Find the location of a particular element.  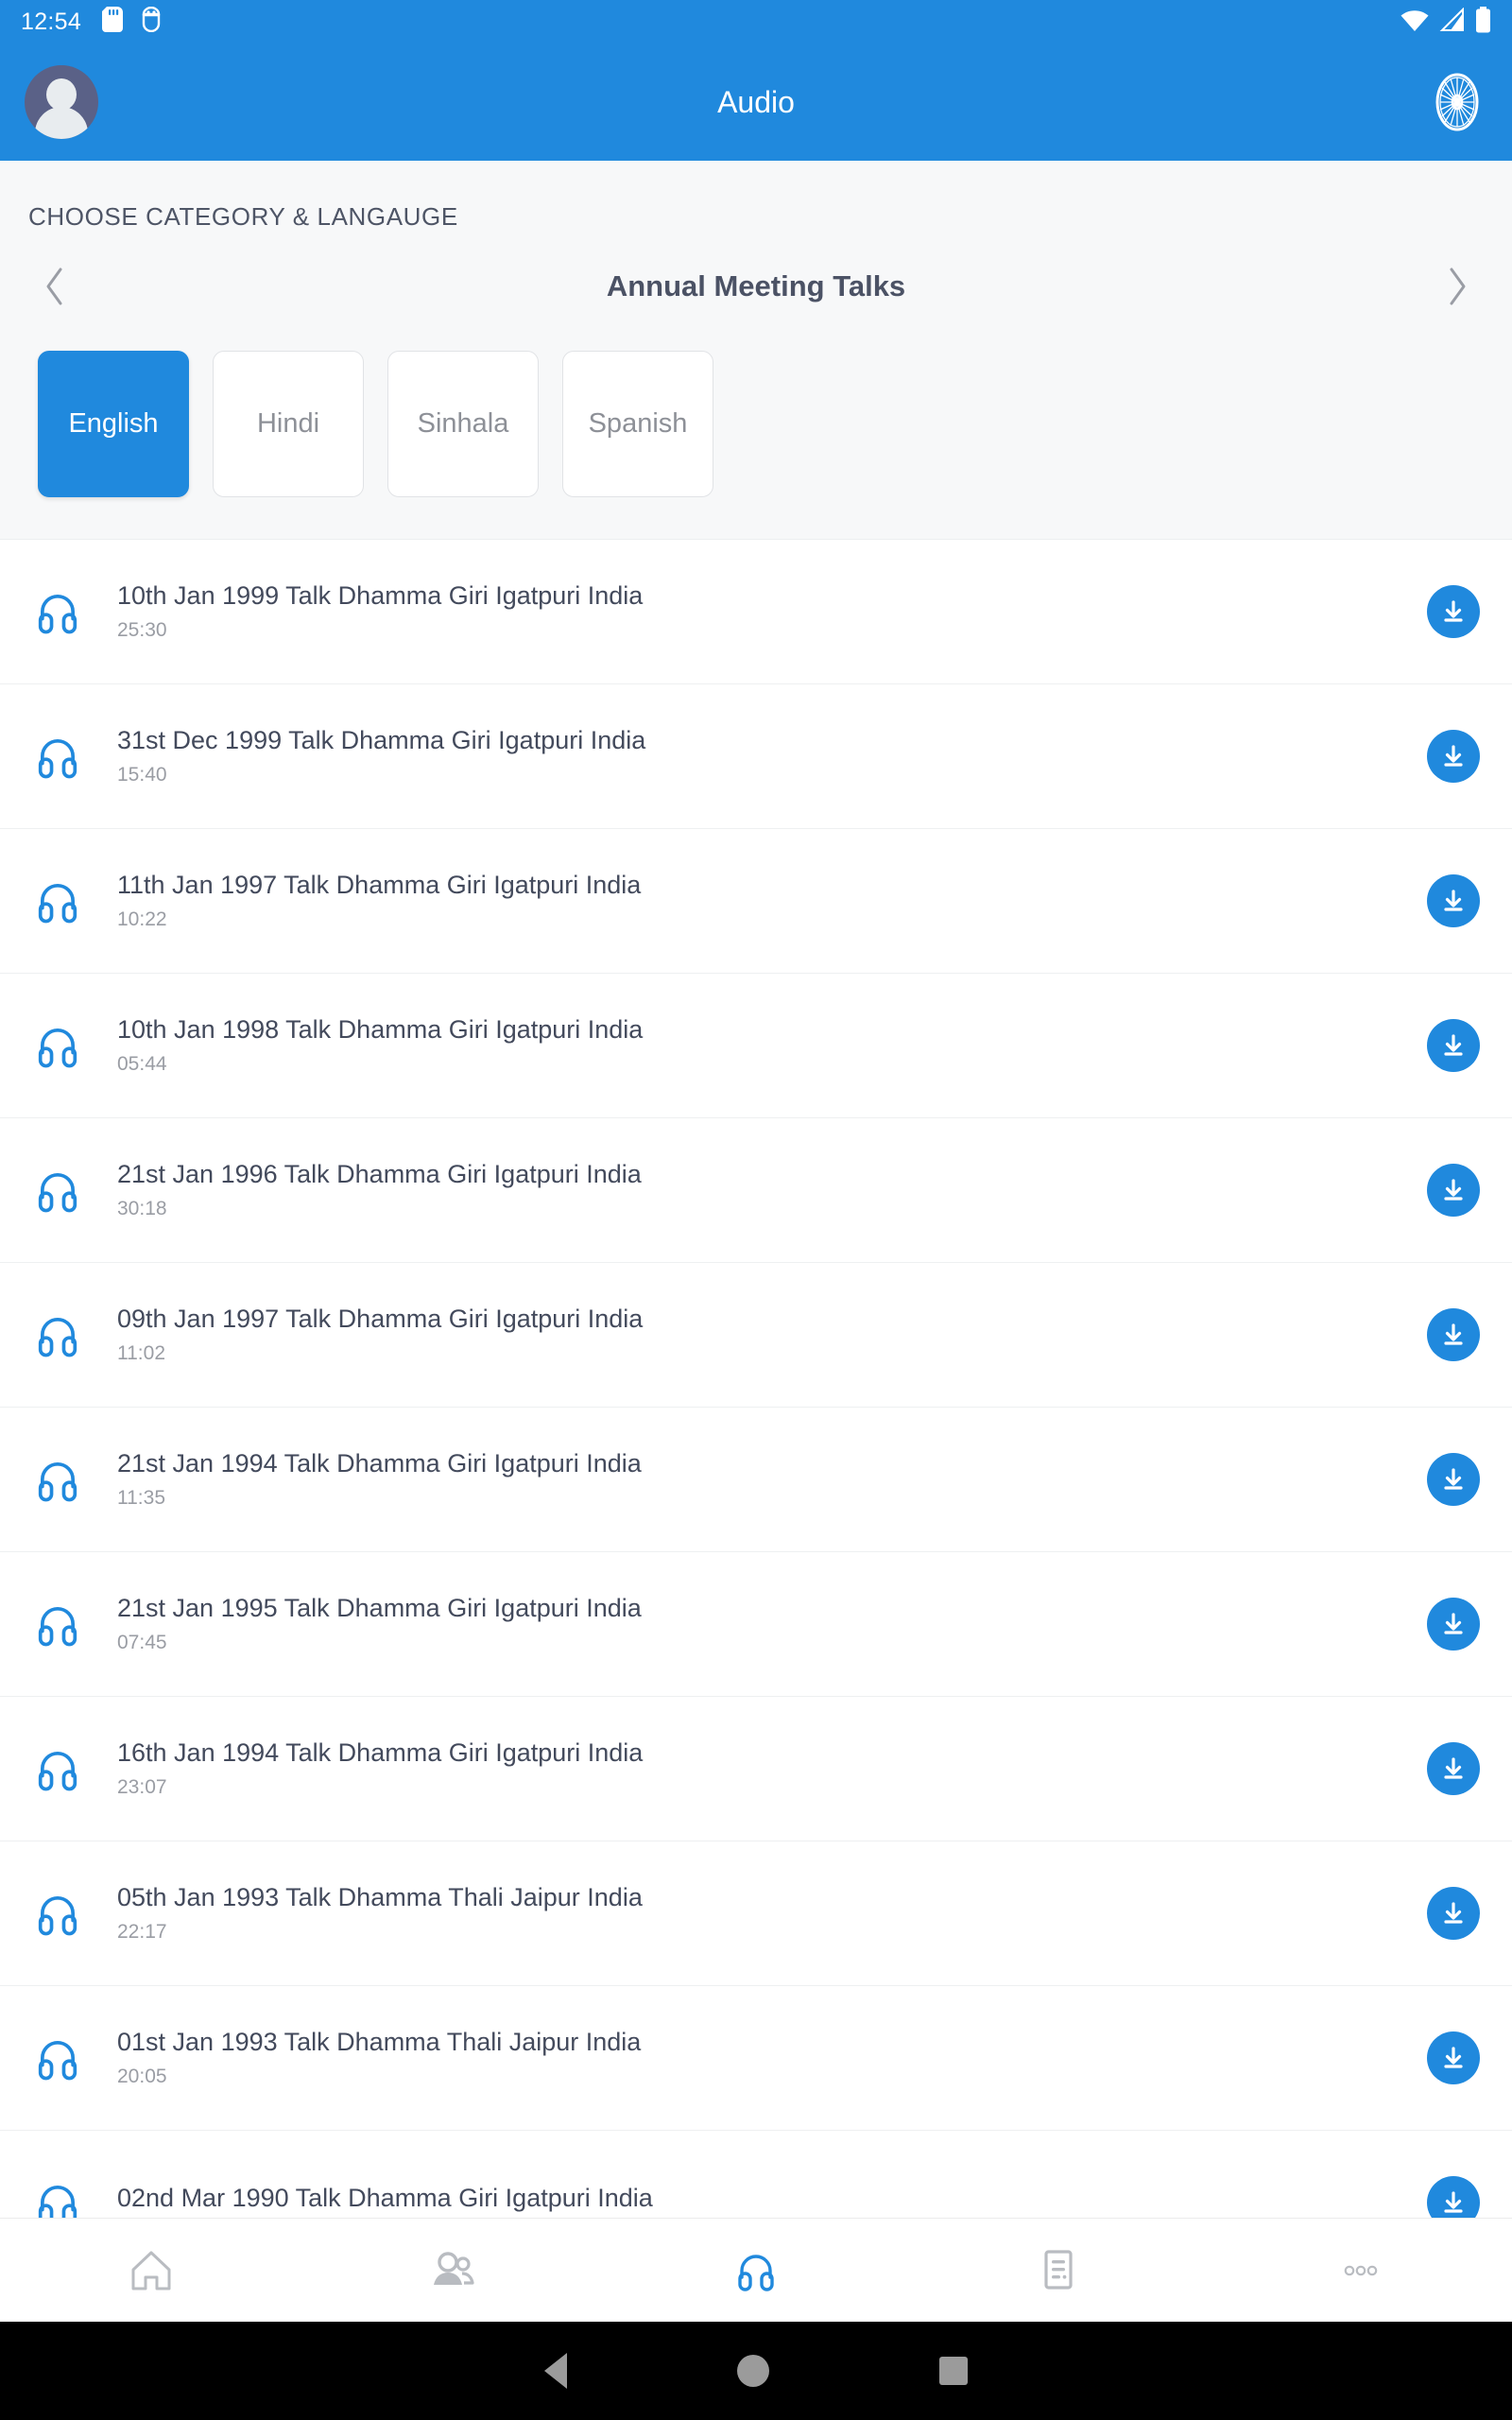

language-label: Hindi is located at coordinates (288, 423).